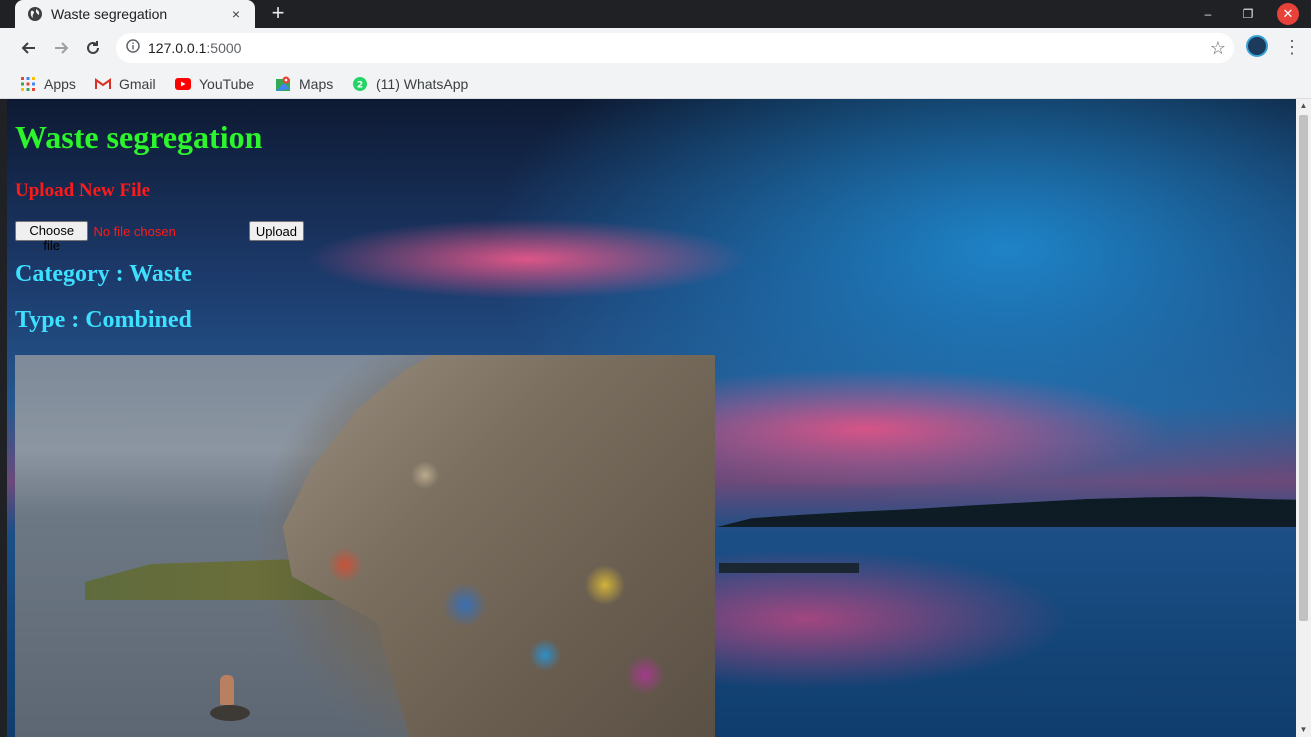 This screenshot has height=737, width=1311. What do you see at coordinates (109, 14) in the screenshot?
I see `tab-title: Waste segregation` at bounding box center [109, 14].